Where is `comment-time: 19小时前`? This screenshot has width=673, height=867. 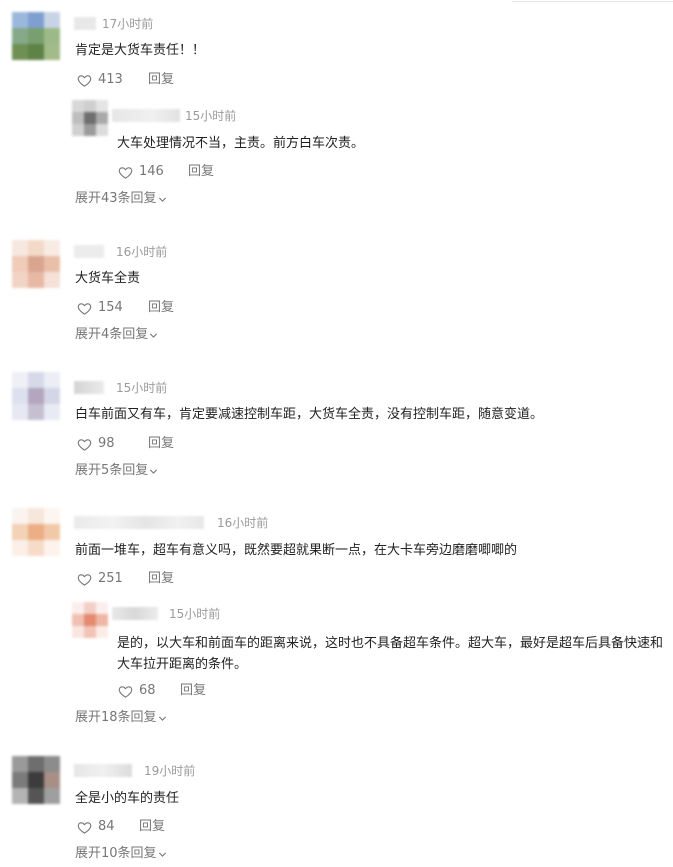 comment-time: 19小时前 is located at coordinates (170, 771).